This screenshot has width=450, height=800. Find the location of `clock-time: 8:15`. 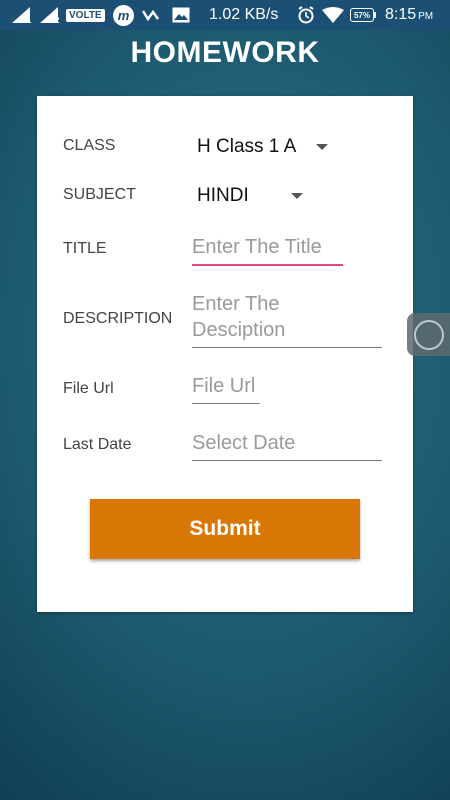

clock-time: 8:15 is located at coordinates (401, 14).